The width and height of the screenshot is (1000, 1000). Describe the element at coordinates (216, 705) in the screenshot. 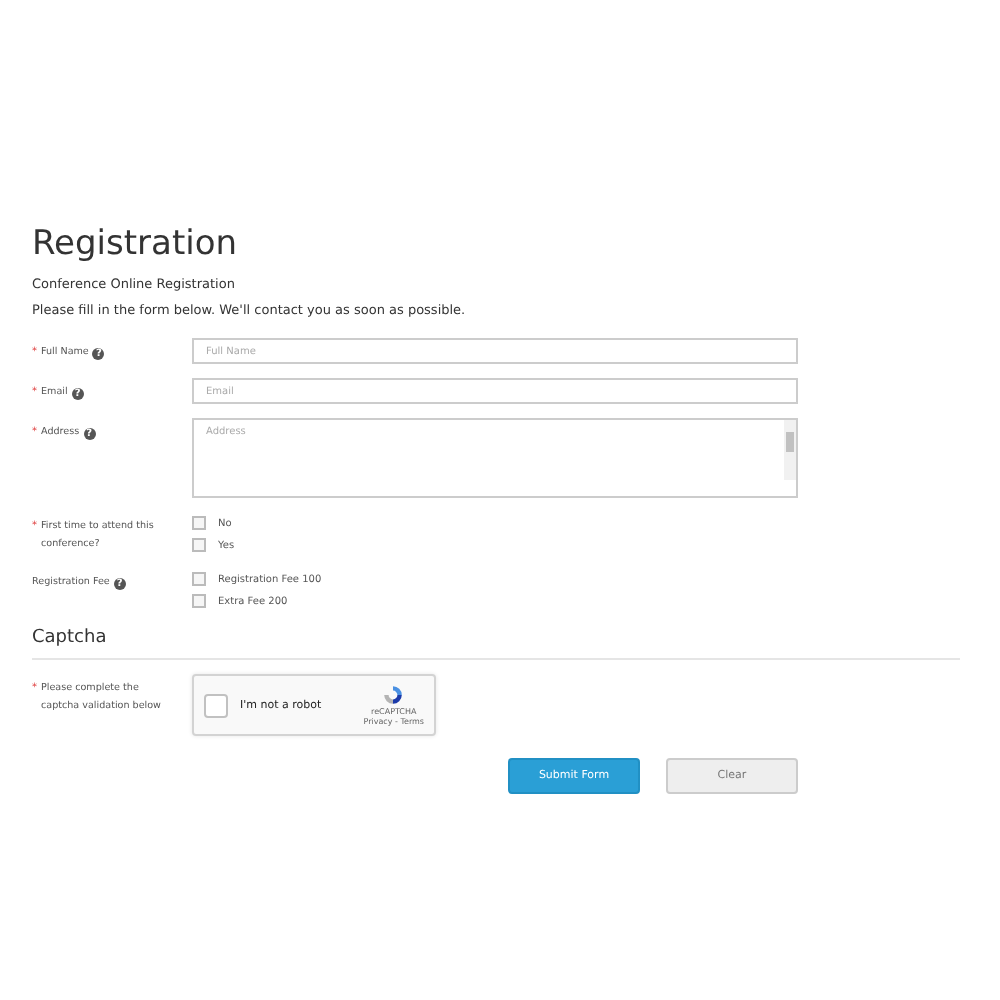

I see `captcha-checkbox` at that location.